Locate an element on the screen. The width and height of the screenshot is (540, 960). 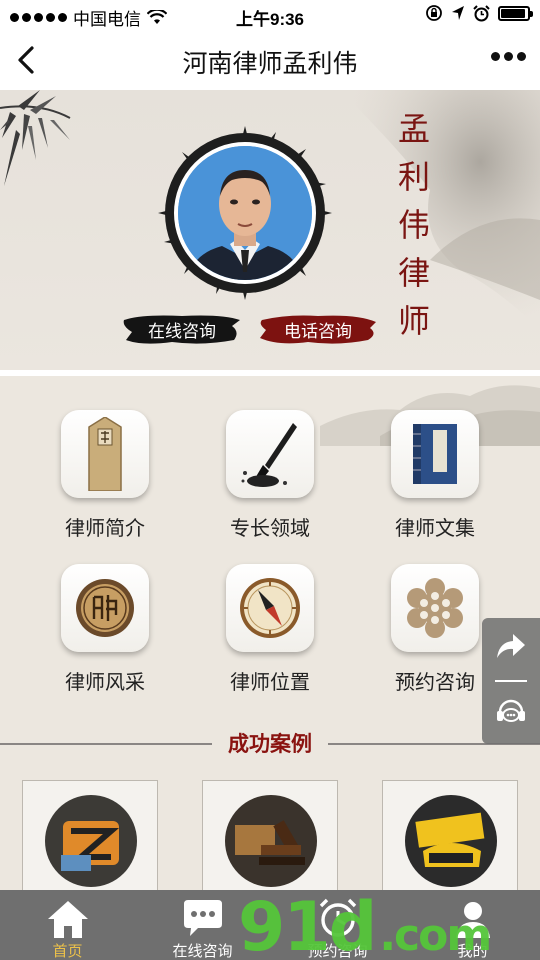
battery-icon is located at coordinates (515, 13).